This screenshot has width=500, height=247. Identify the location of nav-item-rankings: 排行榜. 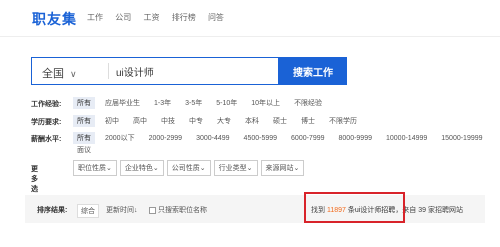
(184, 17).